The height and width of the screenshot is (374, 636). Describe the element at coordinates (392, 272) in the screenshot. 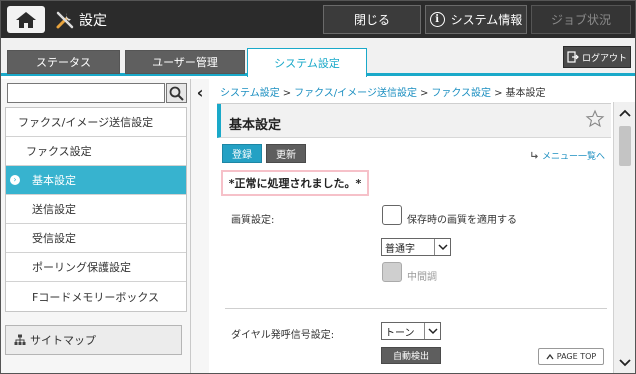

I see `halftone-checkbox` at that location.